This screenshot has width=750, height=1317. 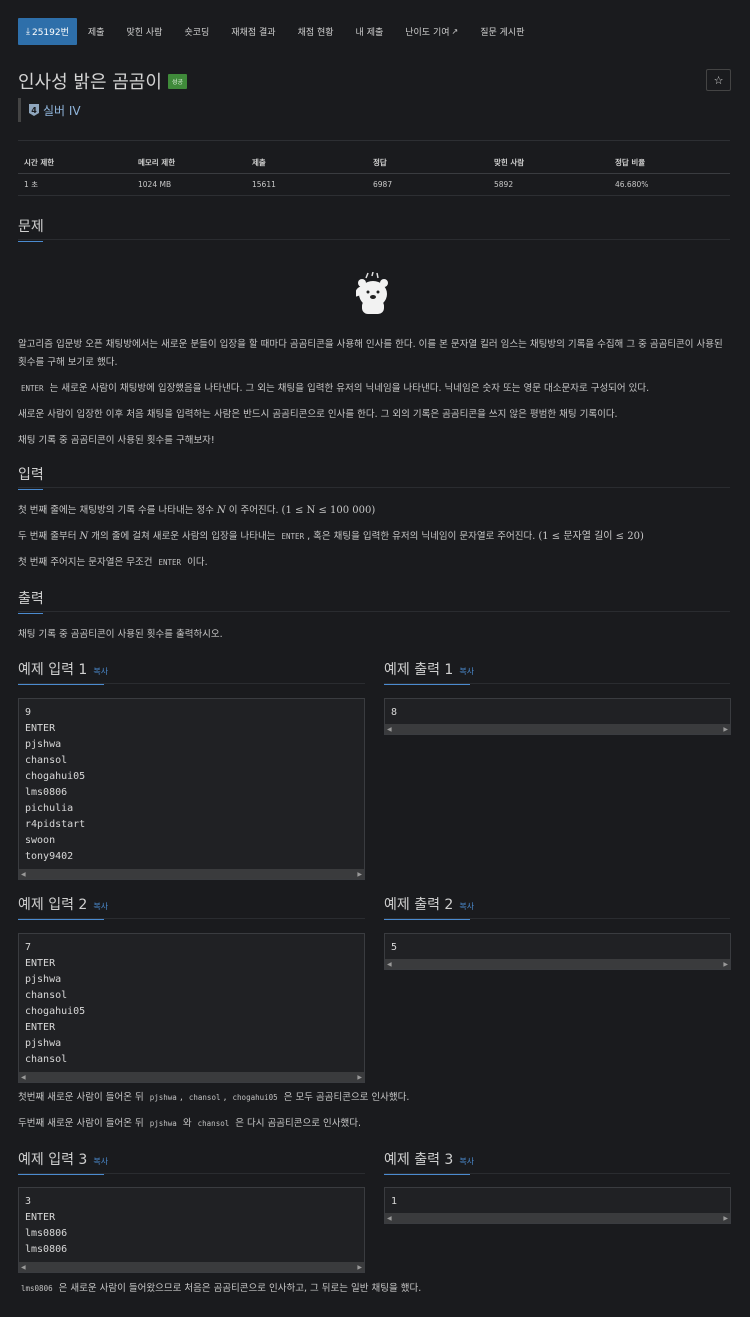 I want to click on star-button: ☆, so click(x=718, y=80).